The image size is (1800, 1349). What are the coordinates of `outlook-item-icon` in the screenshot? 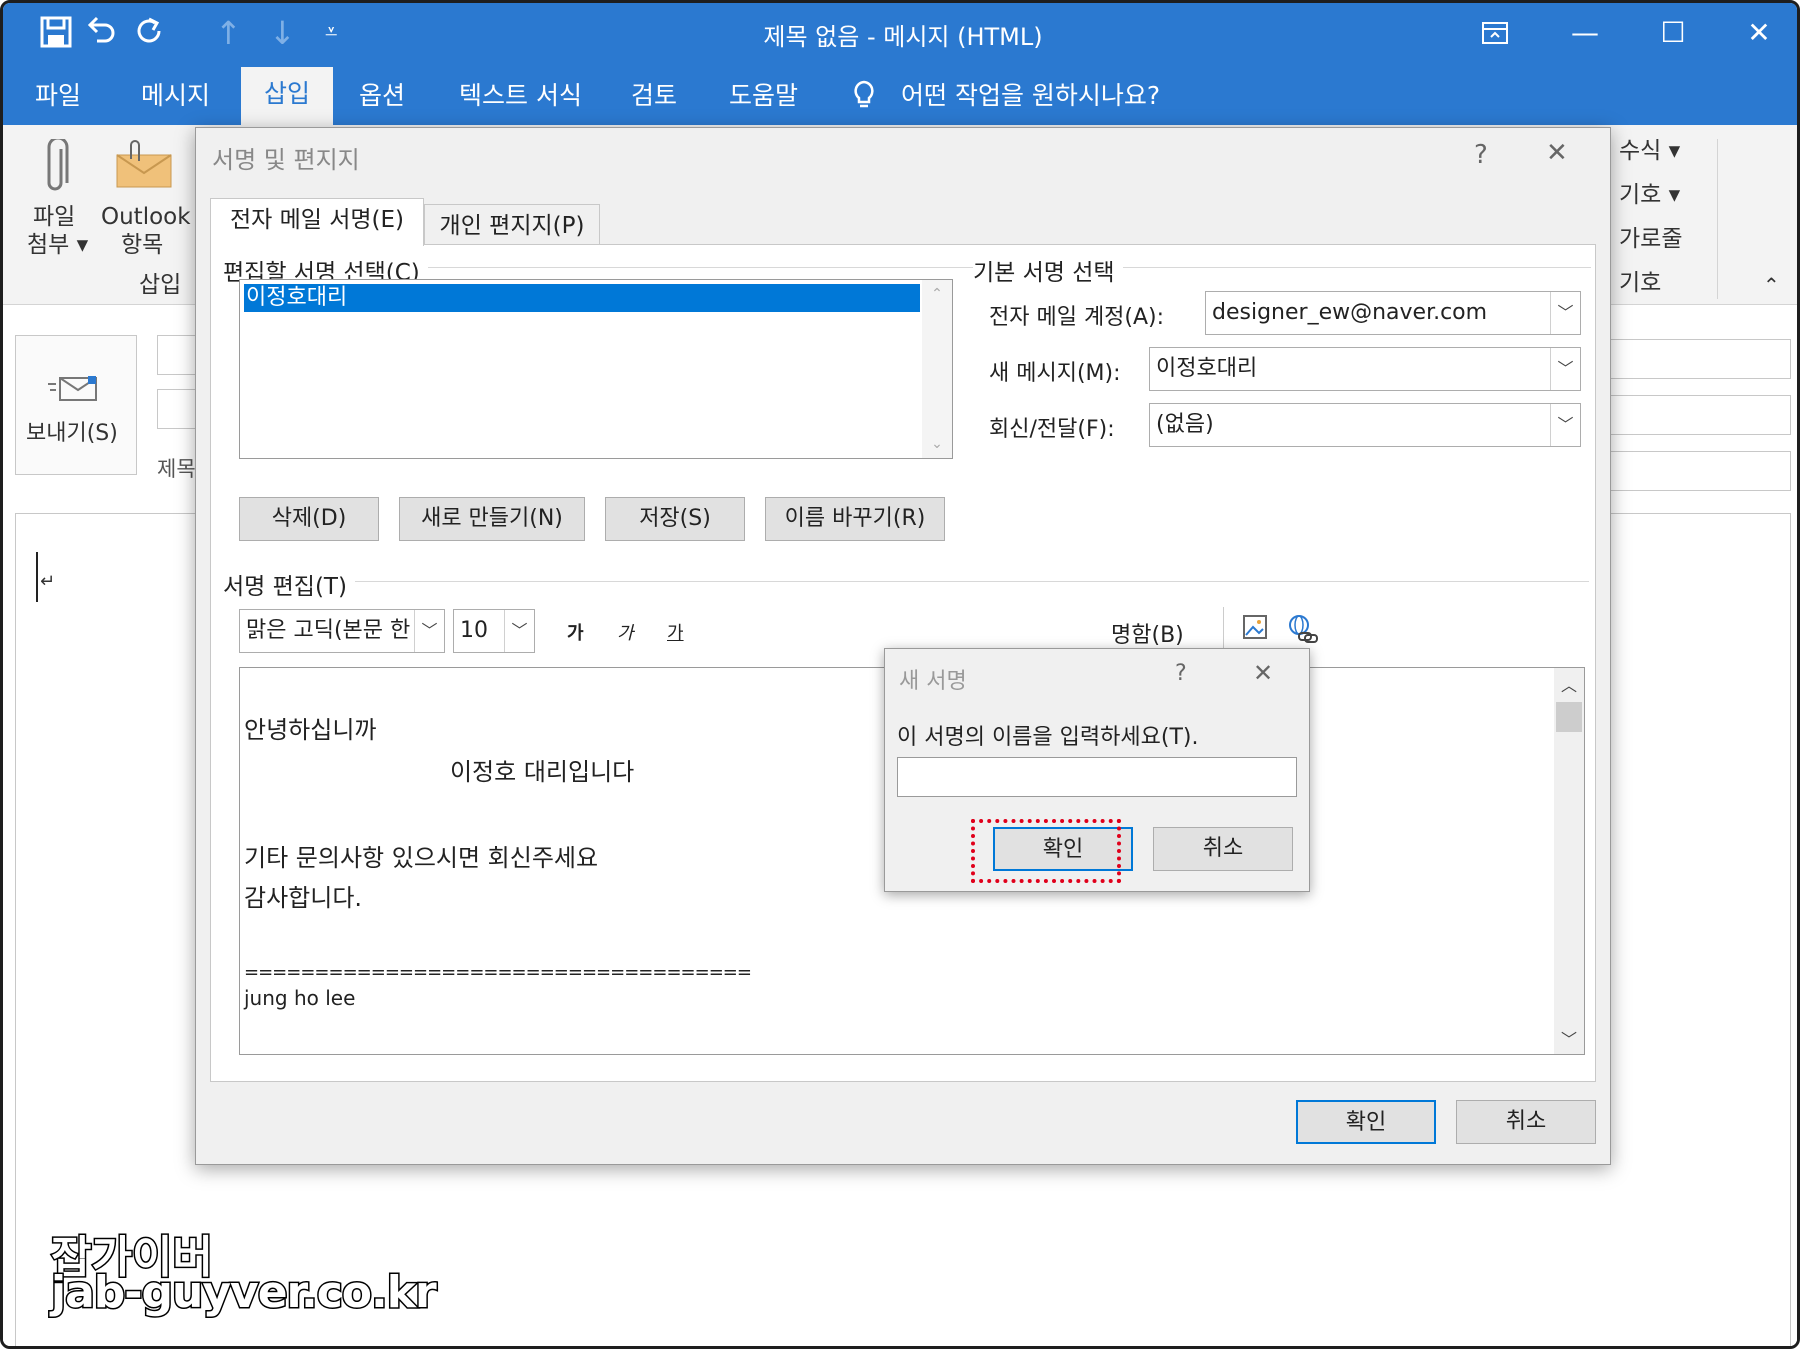 It's located at (144, 166).